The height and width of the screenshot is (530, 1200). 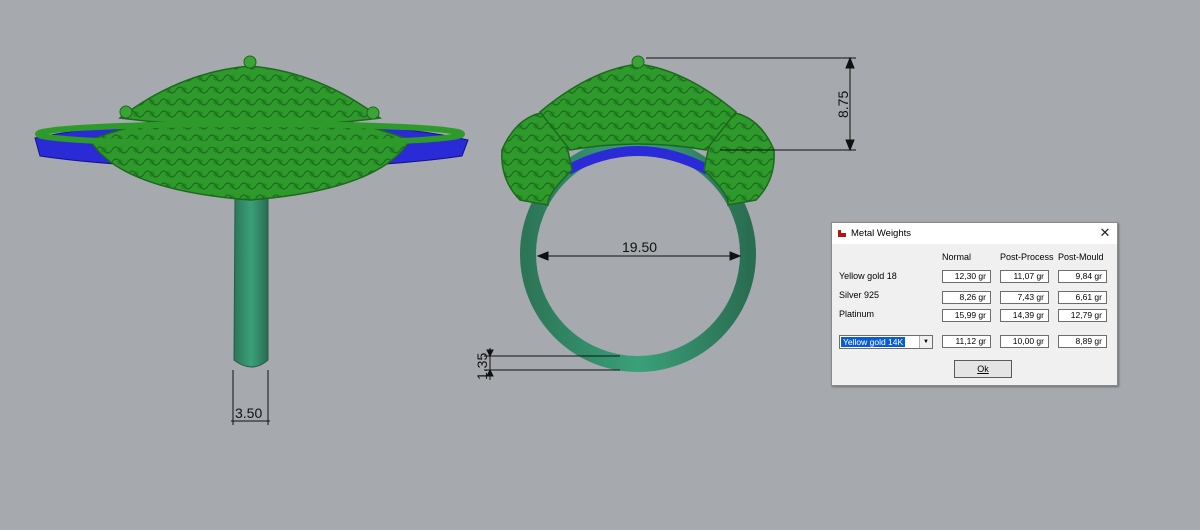 I want to click on value-yellow-gold-18-post-mould: 9,84 gr, so click(x=1082, y=276).